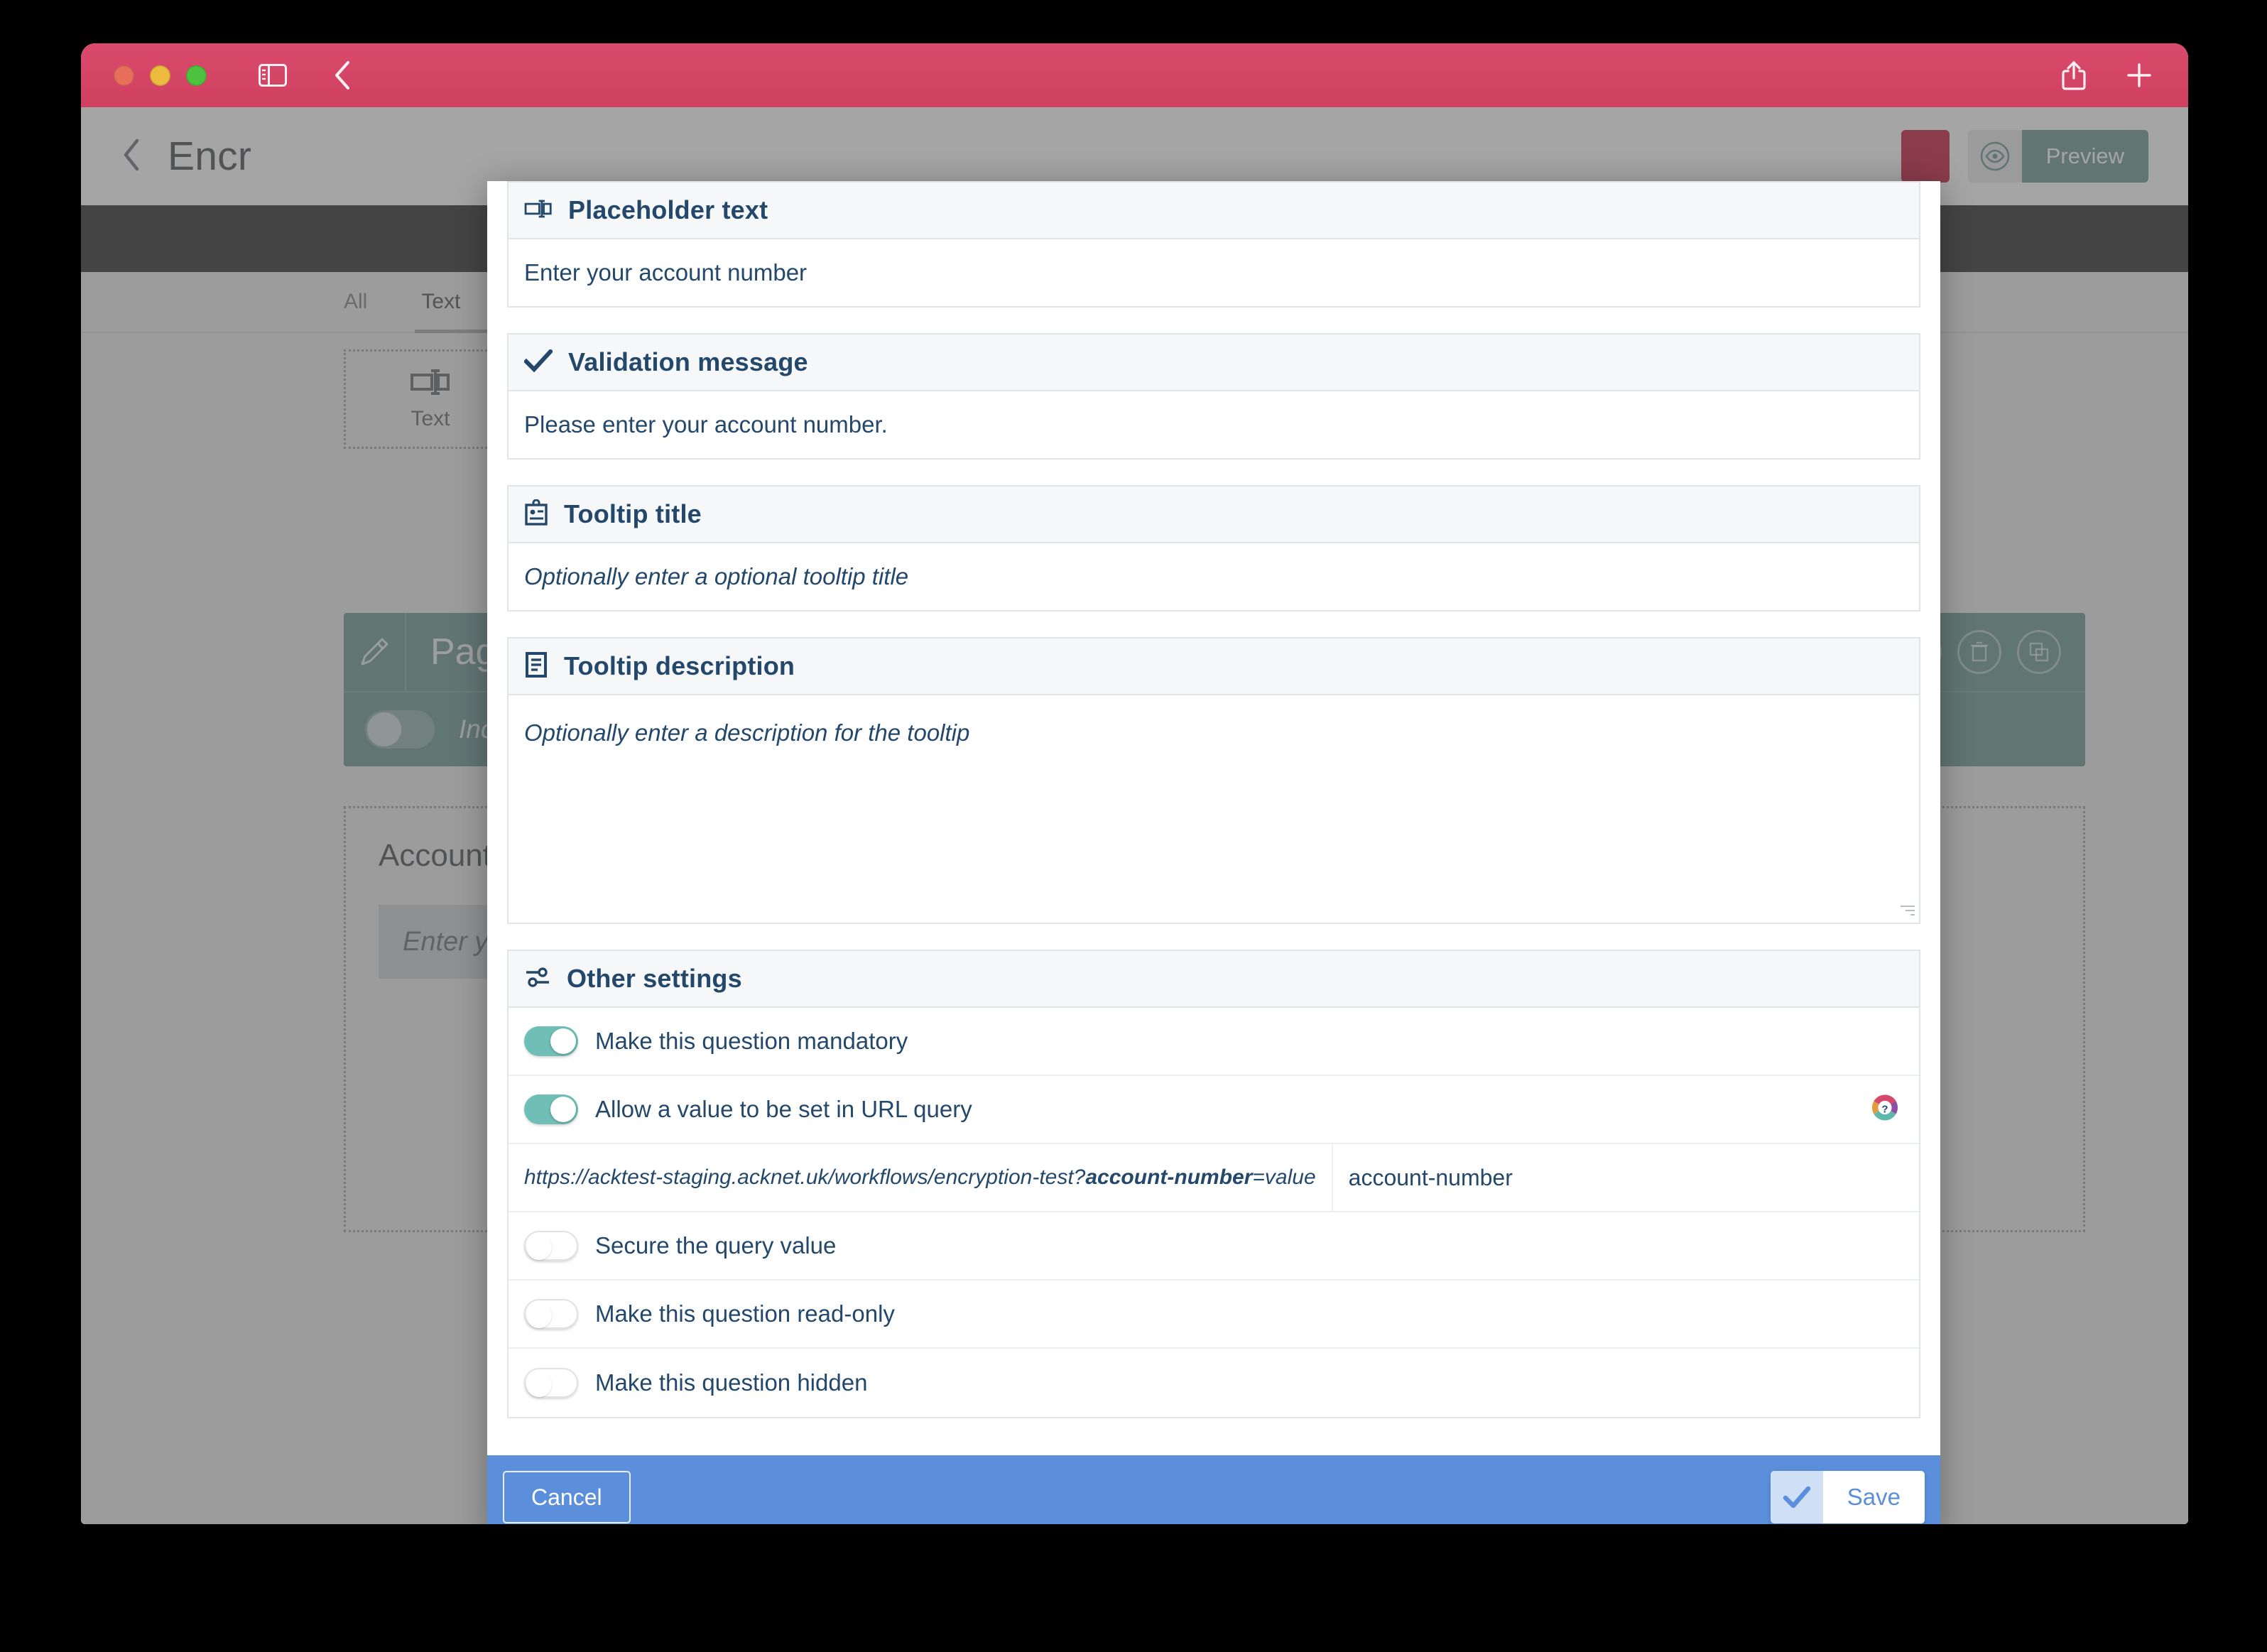  What do you see at coordinates (196, 75) in the screenshot?
I see `zoom-window-button` at bounding box center [196, 75].